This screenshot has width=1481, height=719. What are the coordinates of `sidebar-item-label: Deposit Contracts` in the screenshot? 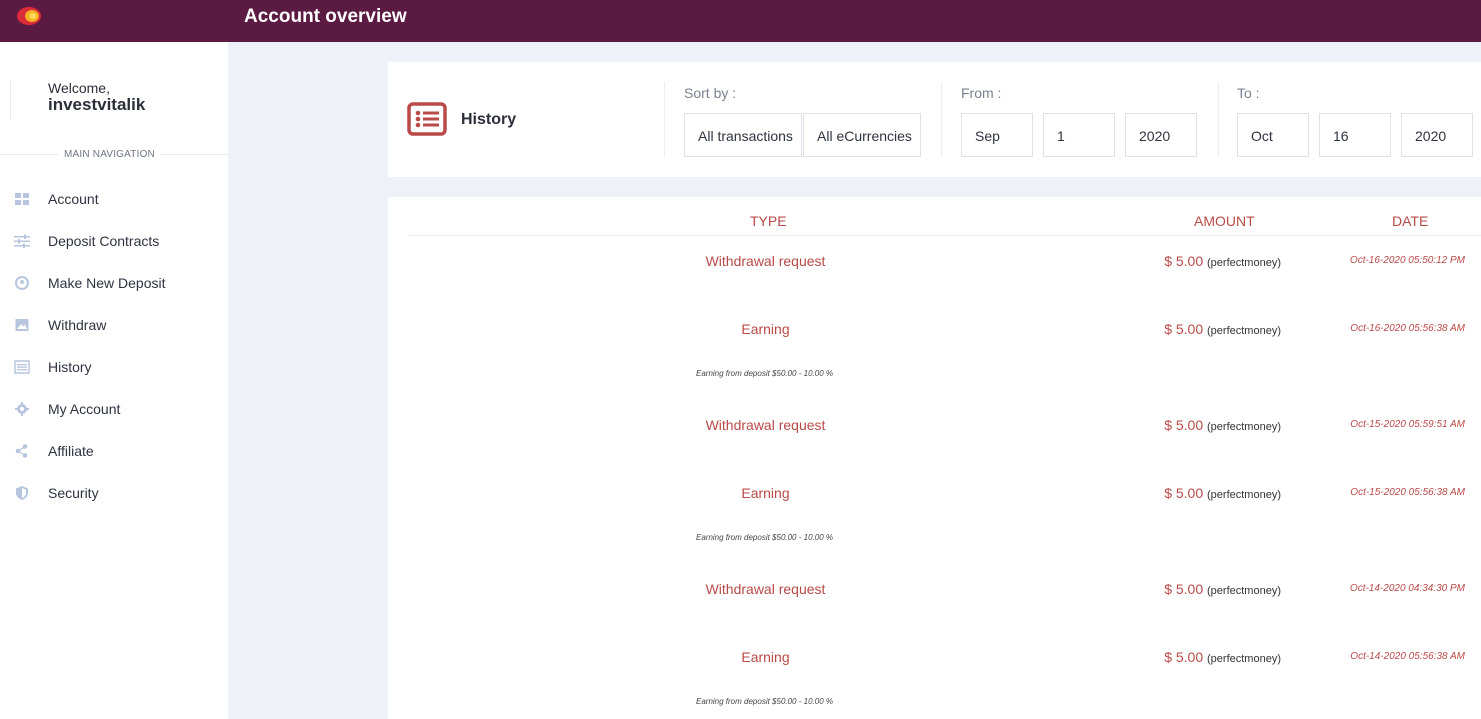 It's located at (104, 241).